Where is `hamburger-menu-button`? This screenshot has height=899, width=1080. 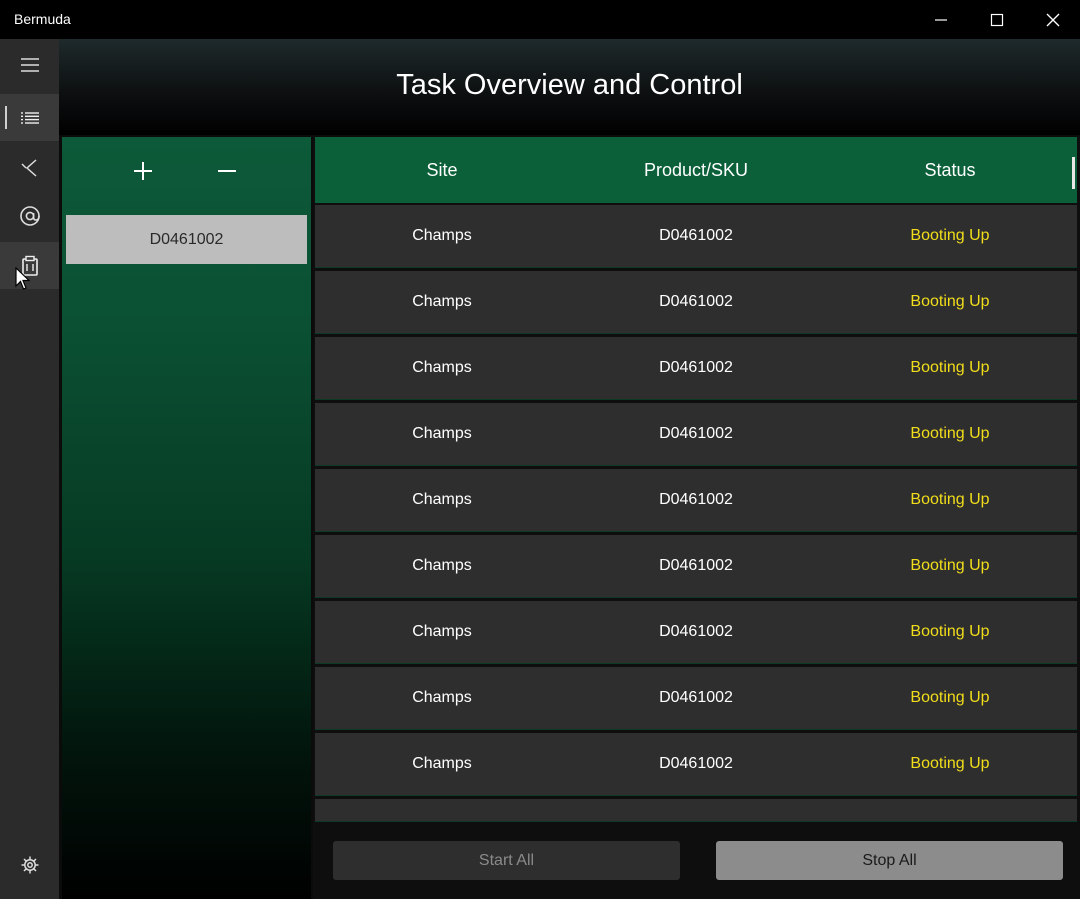
hamburger-menu-button is located at coordinates (29, 64).